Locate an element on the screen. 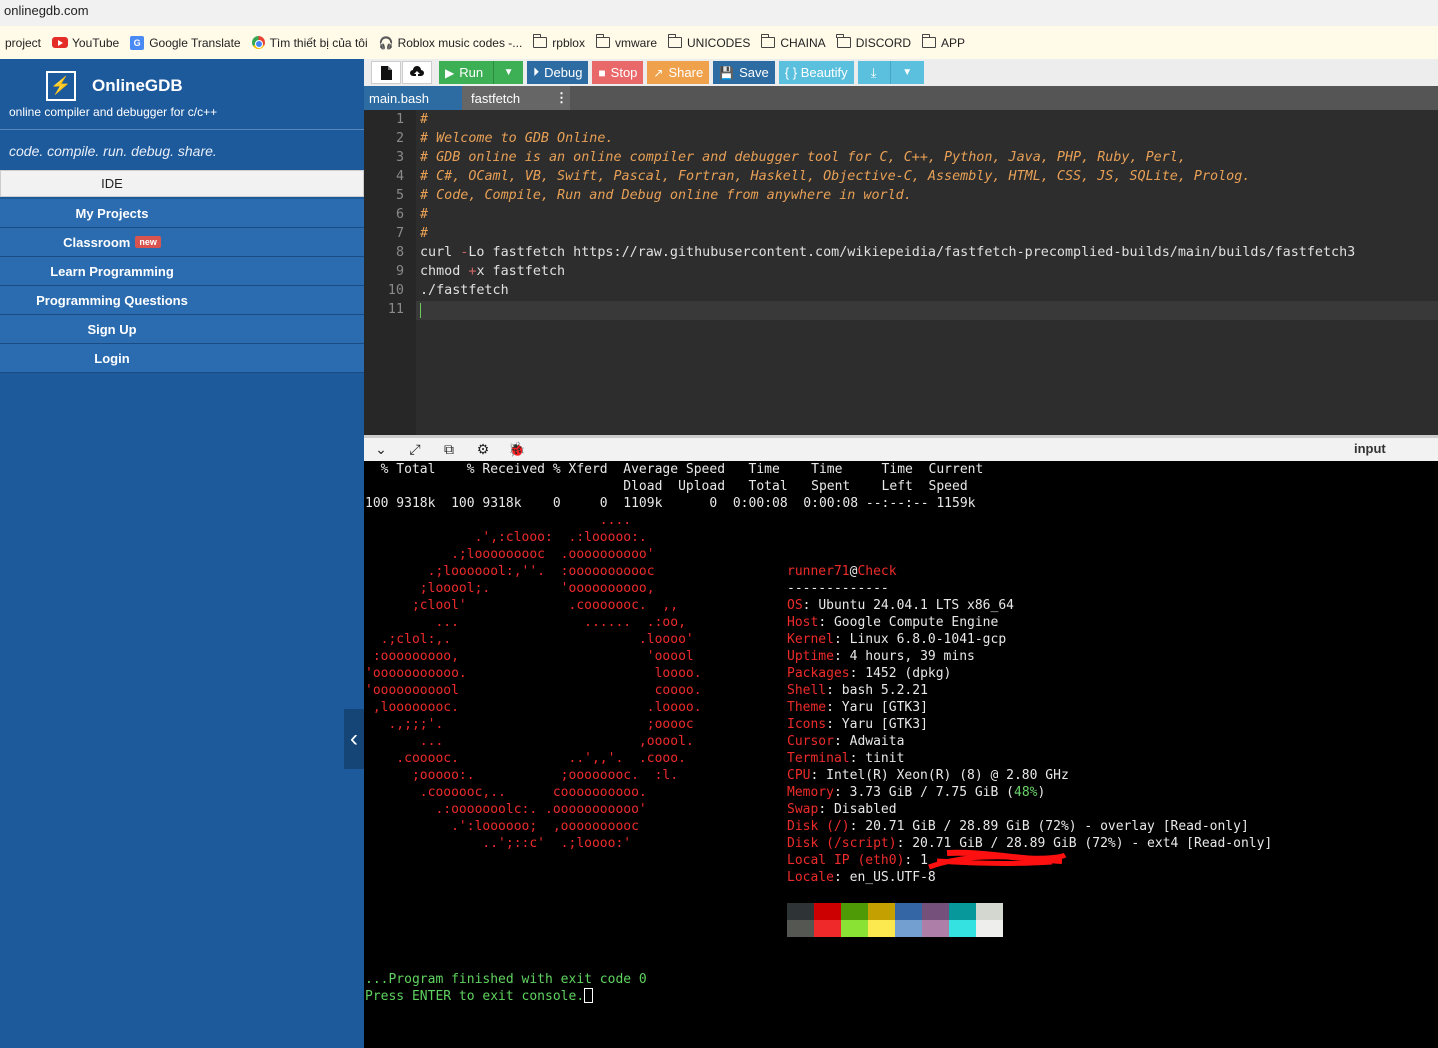 Image resolution: width=1438 pixels, height=1048 pixels. collapse-output-button: ⌄ is located at coordinates (381, 449).